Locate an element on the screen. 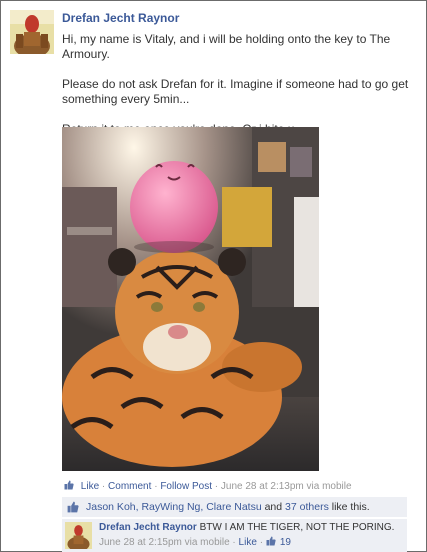 The width and height of the screenshot is (427, 552). thumbs-up-icon is located at coordinates (271, 541).